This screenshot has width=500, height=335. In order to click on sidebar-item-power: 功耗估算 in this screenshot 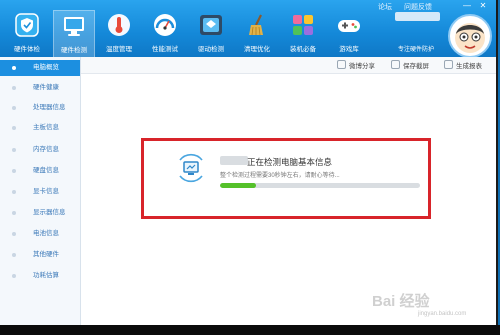, I will do `click(40, 276)`.